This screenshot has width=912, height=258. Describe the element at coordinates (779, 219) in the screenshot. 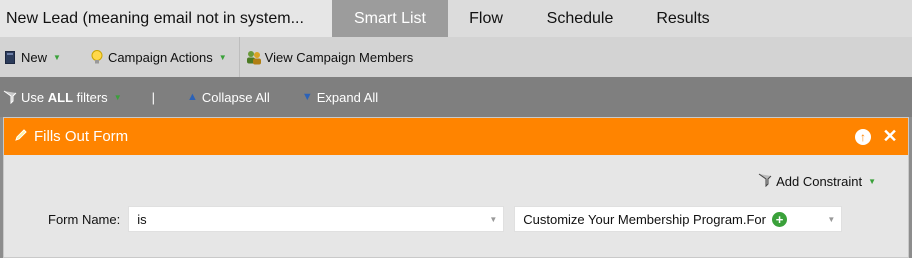

I see `add-icon: +` at that location.